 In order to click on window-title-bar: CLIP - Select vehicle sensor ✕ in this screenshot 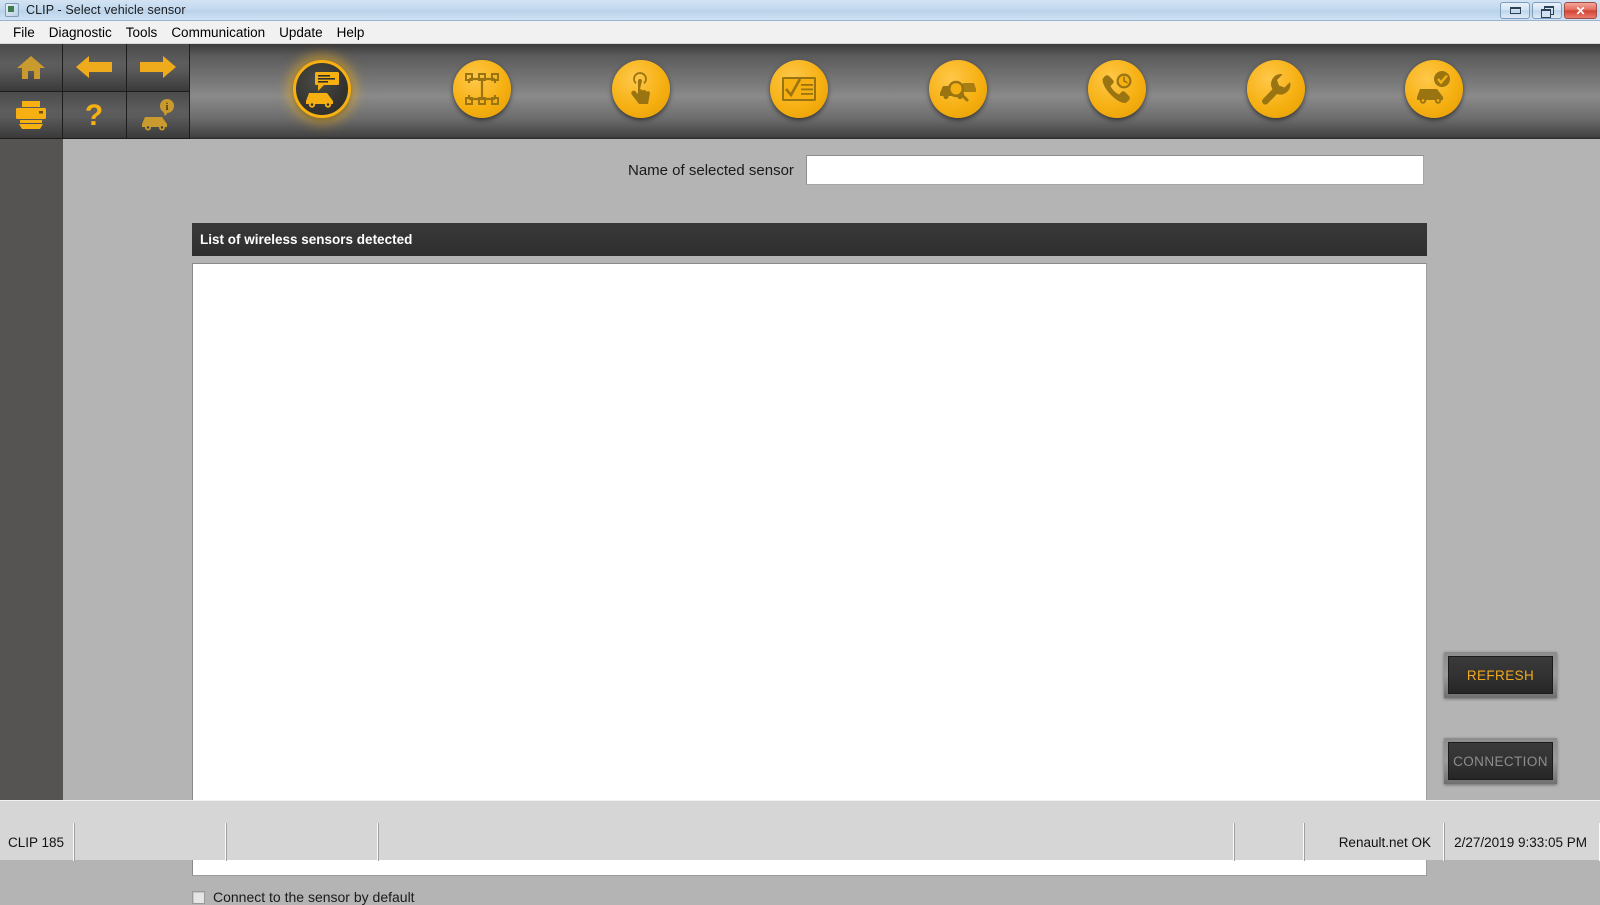, I will do `click(800, 10)`.